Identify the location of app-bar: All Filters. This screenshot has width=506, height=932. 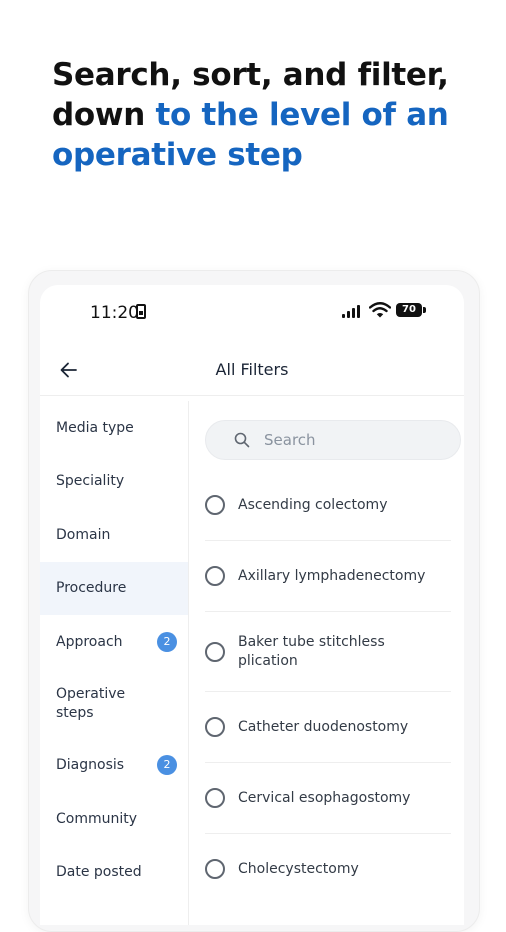
(252, 370).